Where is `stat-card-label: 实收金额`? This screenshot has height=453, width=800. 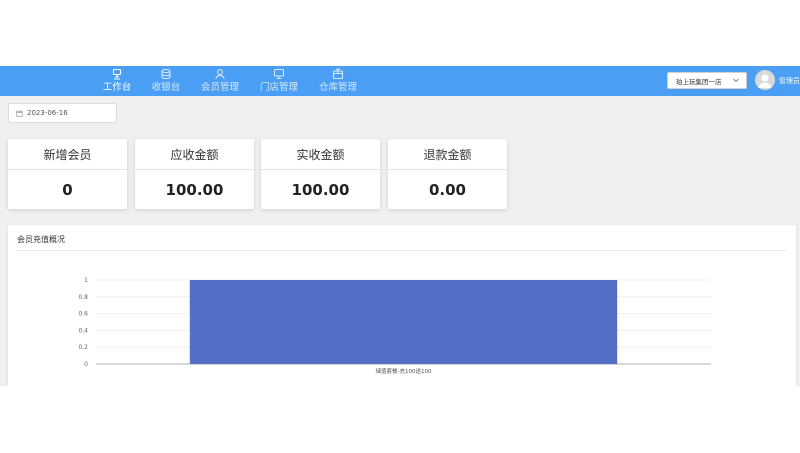 stat-card-label: 实收金额 is located at coordinates (320, 154).